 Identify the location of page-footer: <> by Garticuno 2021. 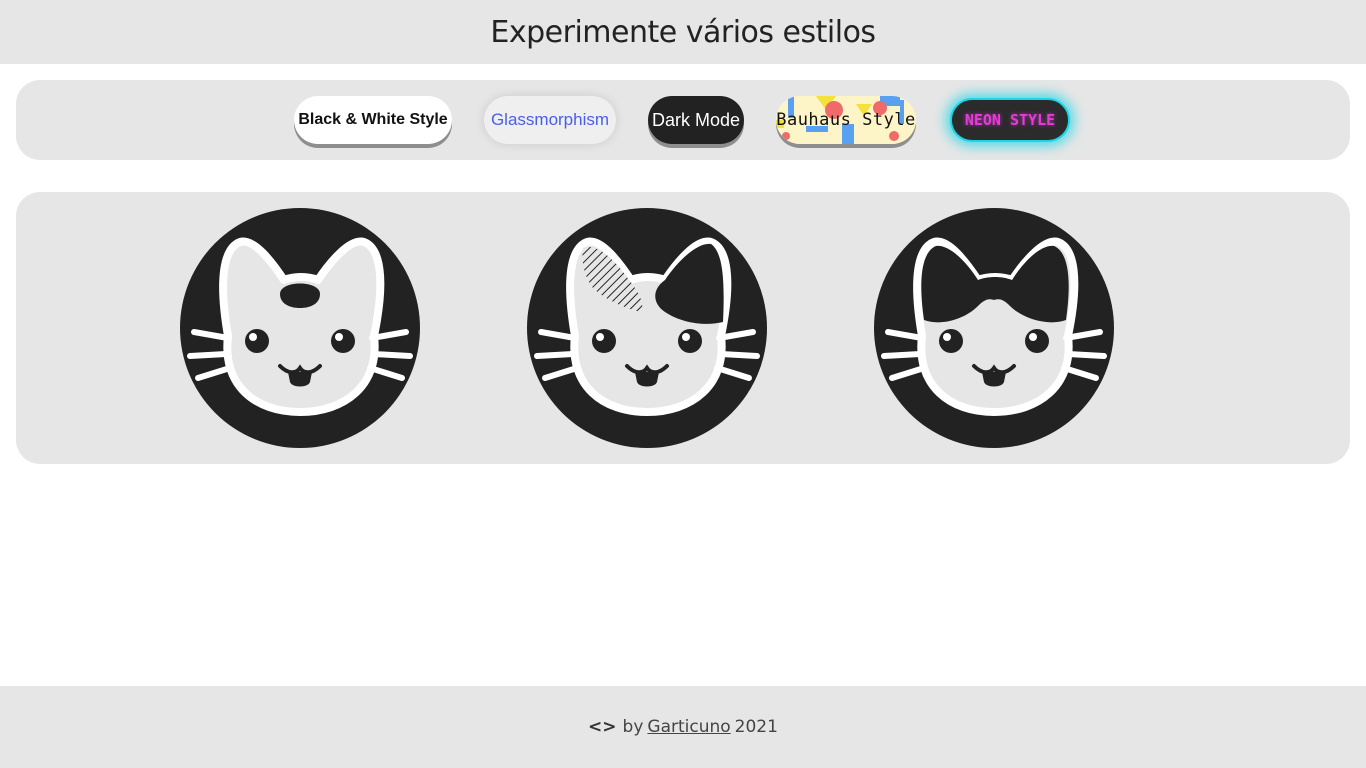
(683, 727).